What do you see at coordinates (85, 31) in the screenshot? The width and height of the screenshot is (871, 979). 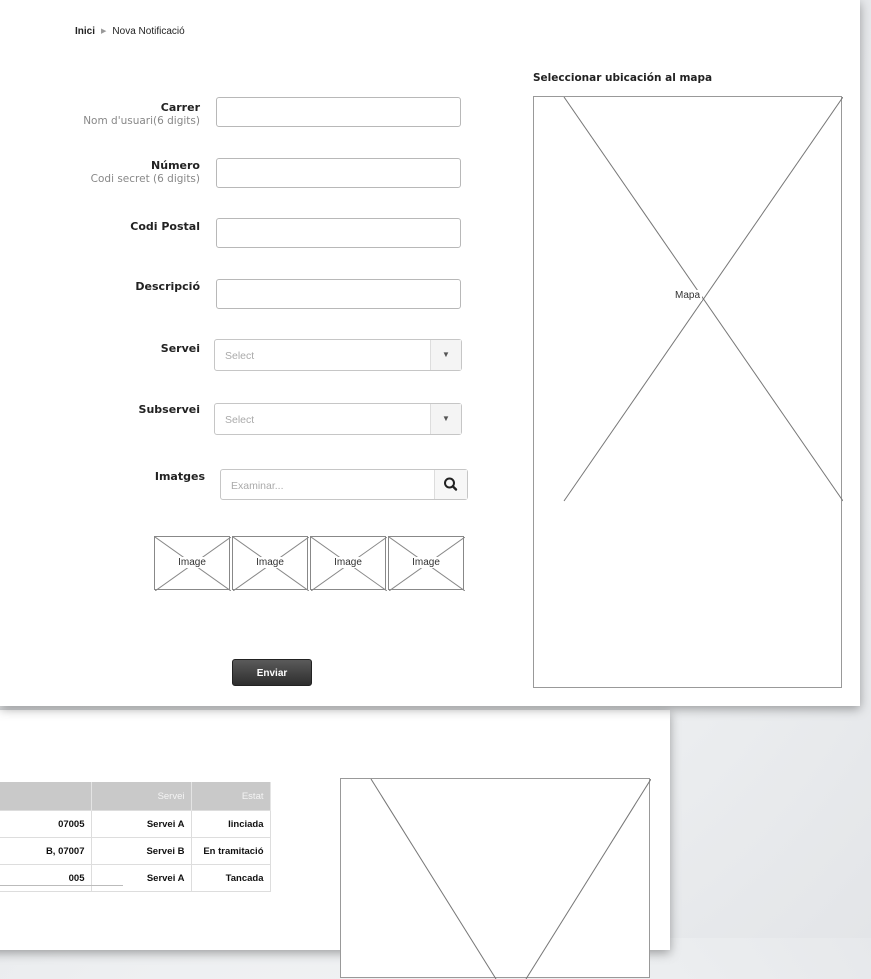 I see `breadcrumb-home: Inici` at bounding box center [85, 31].